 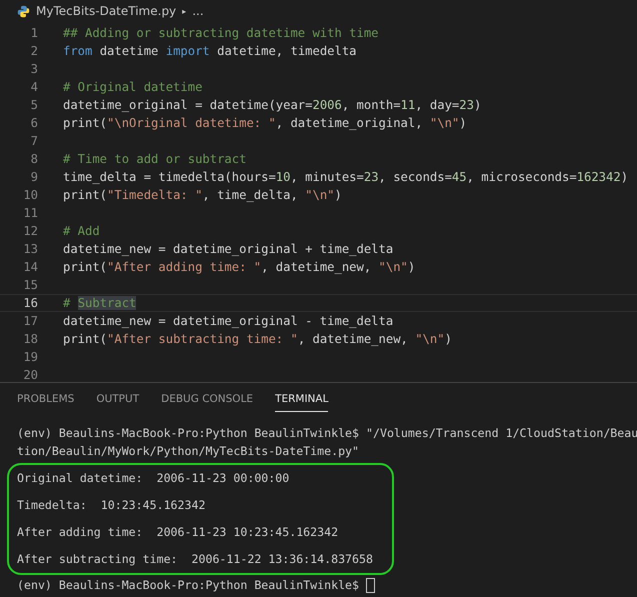 I want to click on code-line: print("Timedelta: ", time_delta, "\n"), so click(x=202, y=195).